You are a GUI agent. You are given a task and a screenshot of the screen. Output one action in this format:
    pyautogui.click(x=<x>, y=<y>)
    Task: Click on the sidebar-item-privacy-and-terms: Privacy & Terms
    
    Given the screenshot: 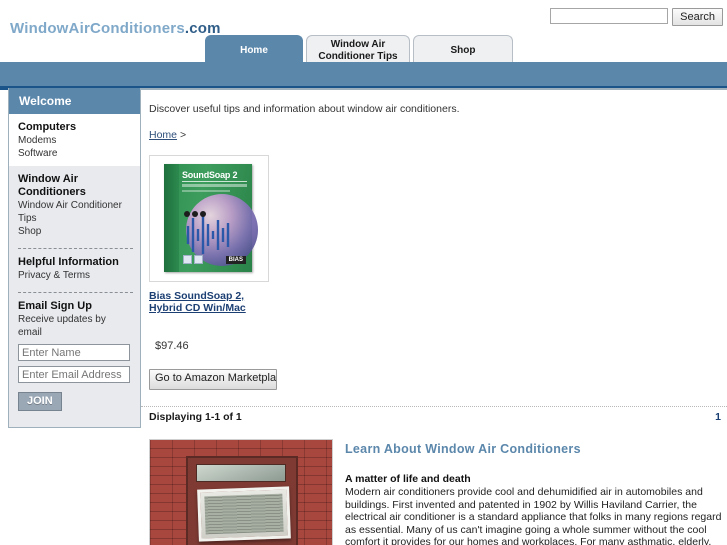 What is the action you would take?
    pyautogui.click(x=75, y=275)
    